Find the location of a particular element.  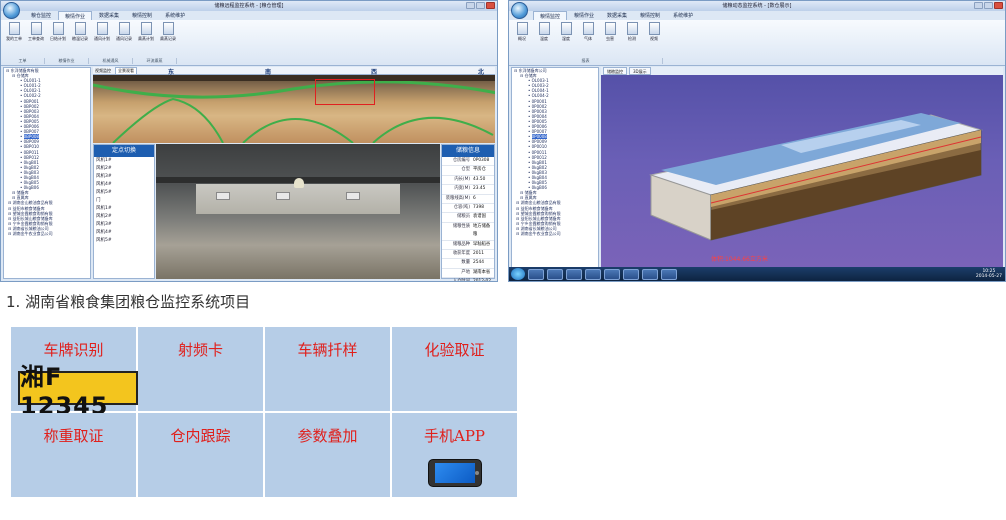

view-mode-dropdown: 全景观看 is located at coordinates (126, 71).